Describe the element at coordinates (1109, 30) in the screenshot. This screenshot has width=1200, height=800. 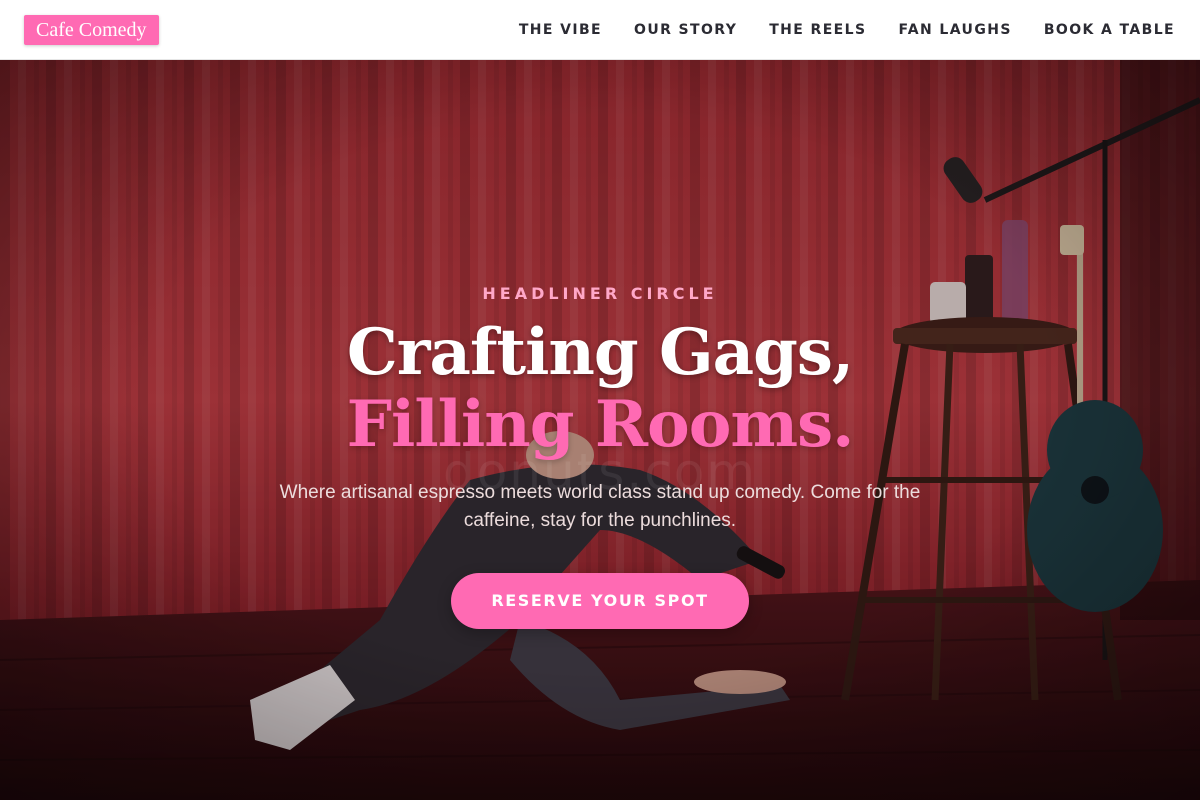
I see `nav-item-book-a-table: BOOK A TABLE` at that location.